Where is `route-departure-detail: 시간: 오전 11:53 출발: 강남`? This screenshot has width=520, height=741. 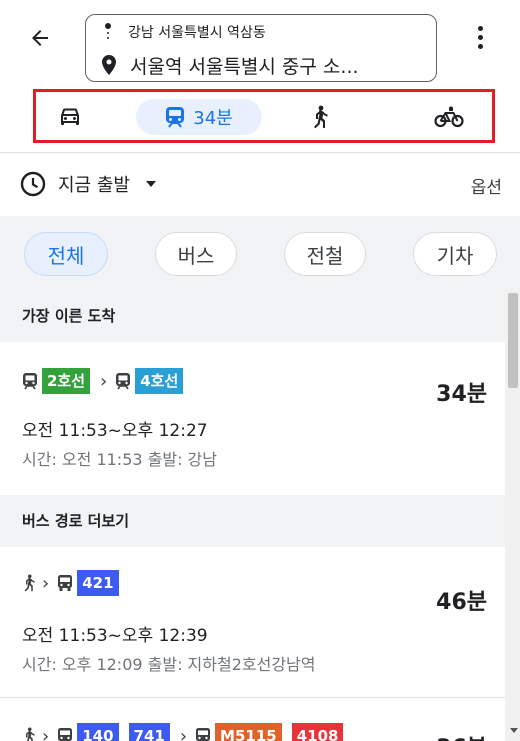
route-departure-detail: 시간: 오전 11:53 출발: 강남 is located at coordinates (119, 459).